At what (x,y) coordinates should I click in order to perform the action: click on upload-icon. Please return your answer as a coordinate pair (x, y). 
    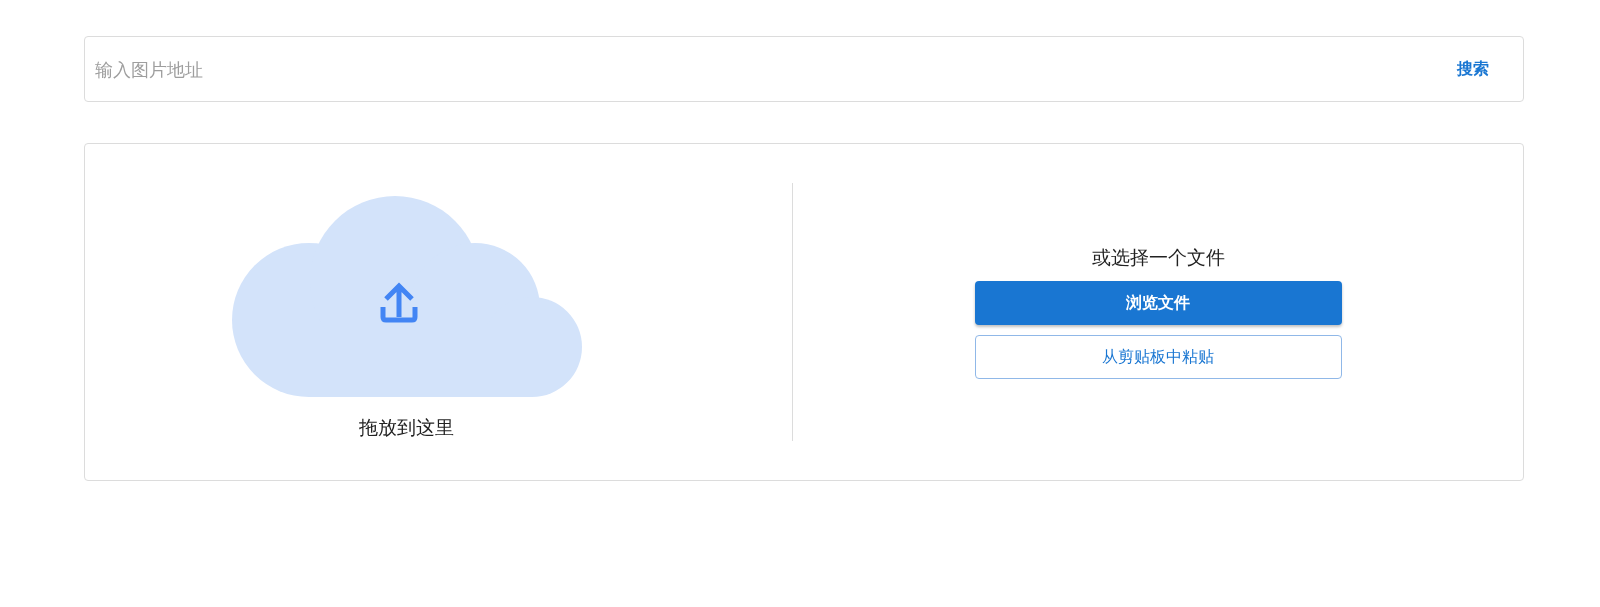
    Looking at the image, I should click on (398, 302).